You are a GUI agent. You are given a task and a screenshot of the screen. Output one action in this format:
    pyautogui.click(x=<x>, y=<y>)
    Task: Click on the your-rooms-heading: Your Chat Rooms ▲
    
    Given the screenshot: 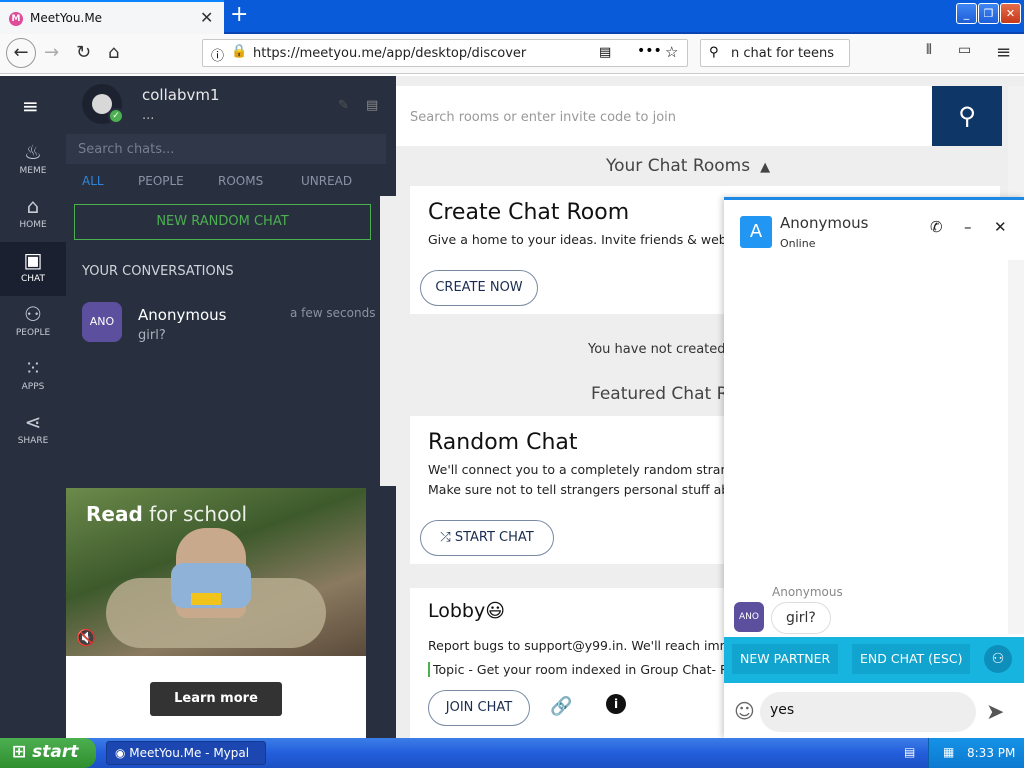 What is the action you would take?
    pyautogui.click(x=688, y=166)
    